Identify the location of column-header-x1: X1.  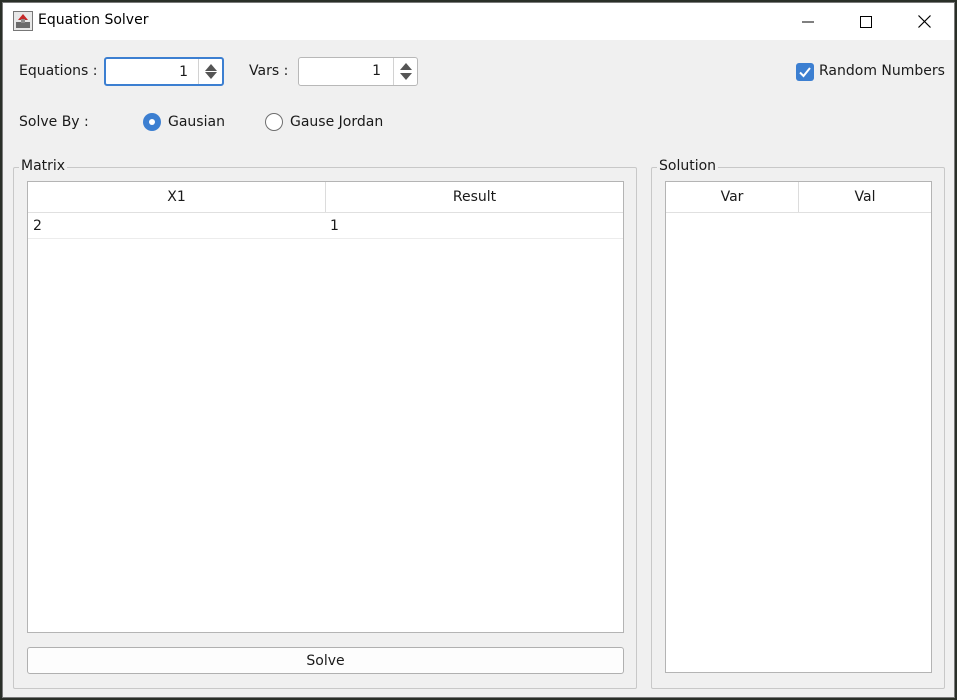
(176, 197).